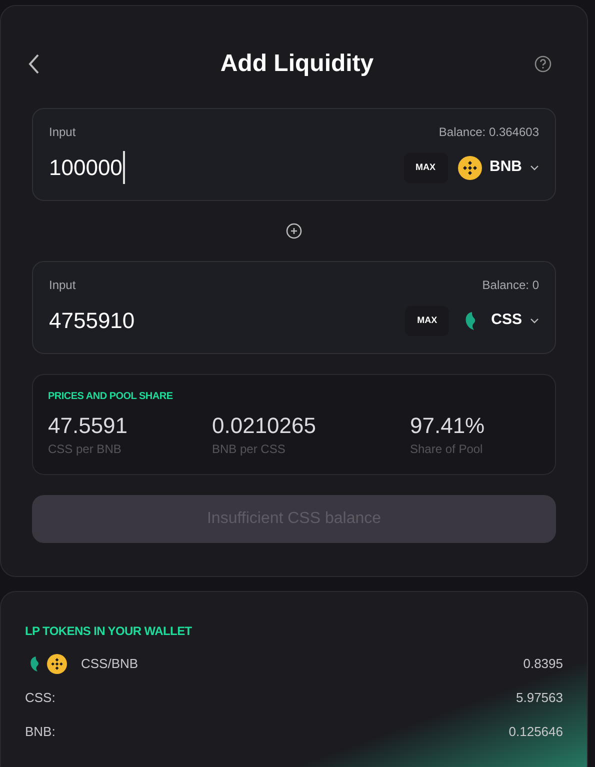  What do you see at coordinates (539, 698) in the screenshot?
I see `token-amount: 5.97563` at bounding box center [539, 698].